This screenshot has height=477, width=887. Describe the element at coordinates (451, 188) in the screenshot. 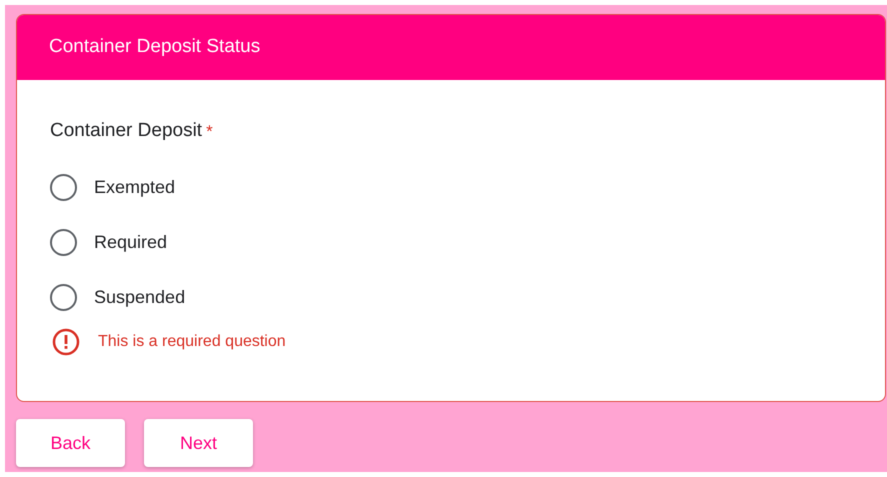

I see `radio-option: Exempted` at that location.